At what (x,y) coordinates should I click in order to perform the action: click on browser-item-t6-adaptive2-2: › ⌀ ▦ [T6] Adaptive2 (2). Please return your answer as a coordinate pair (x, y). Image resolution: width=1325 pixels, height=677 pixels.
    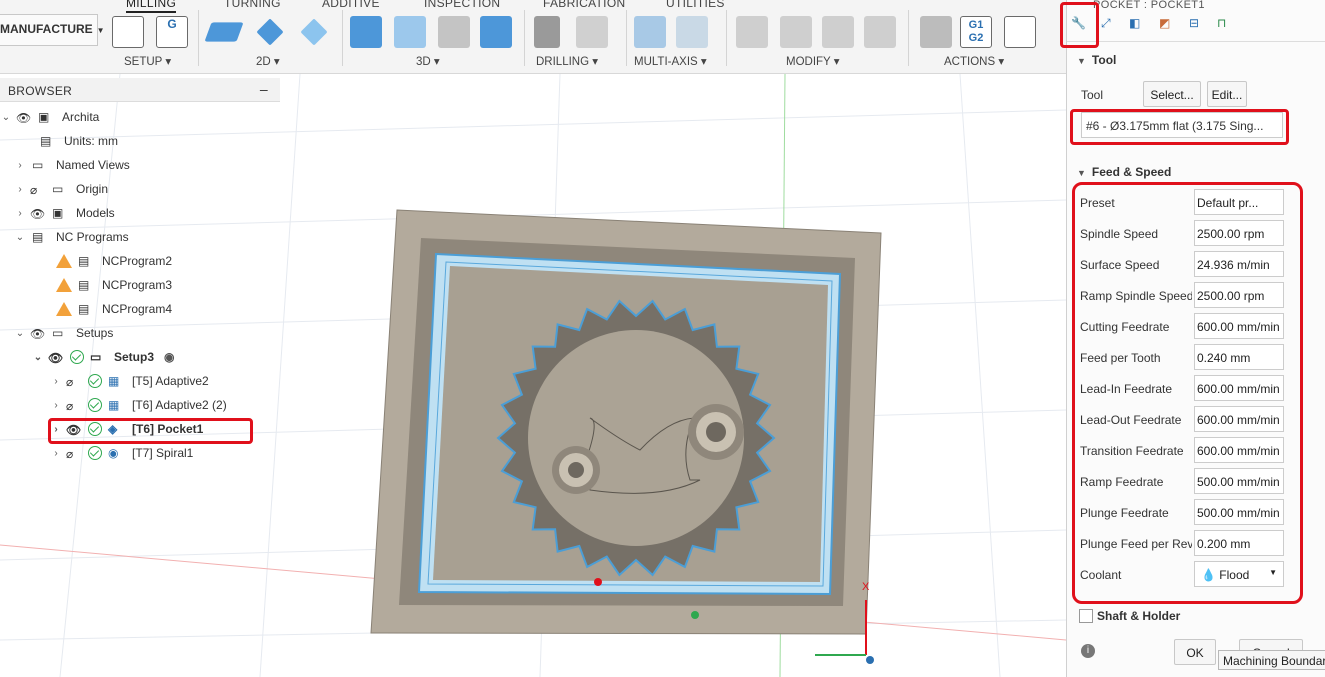
    Looking at the image, I should click on (138, 405).